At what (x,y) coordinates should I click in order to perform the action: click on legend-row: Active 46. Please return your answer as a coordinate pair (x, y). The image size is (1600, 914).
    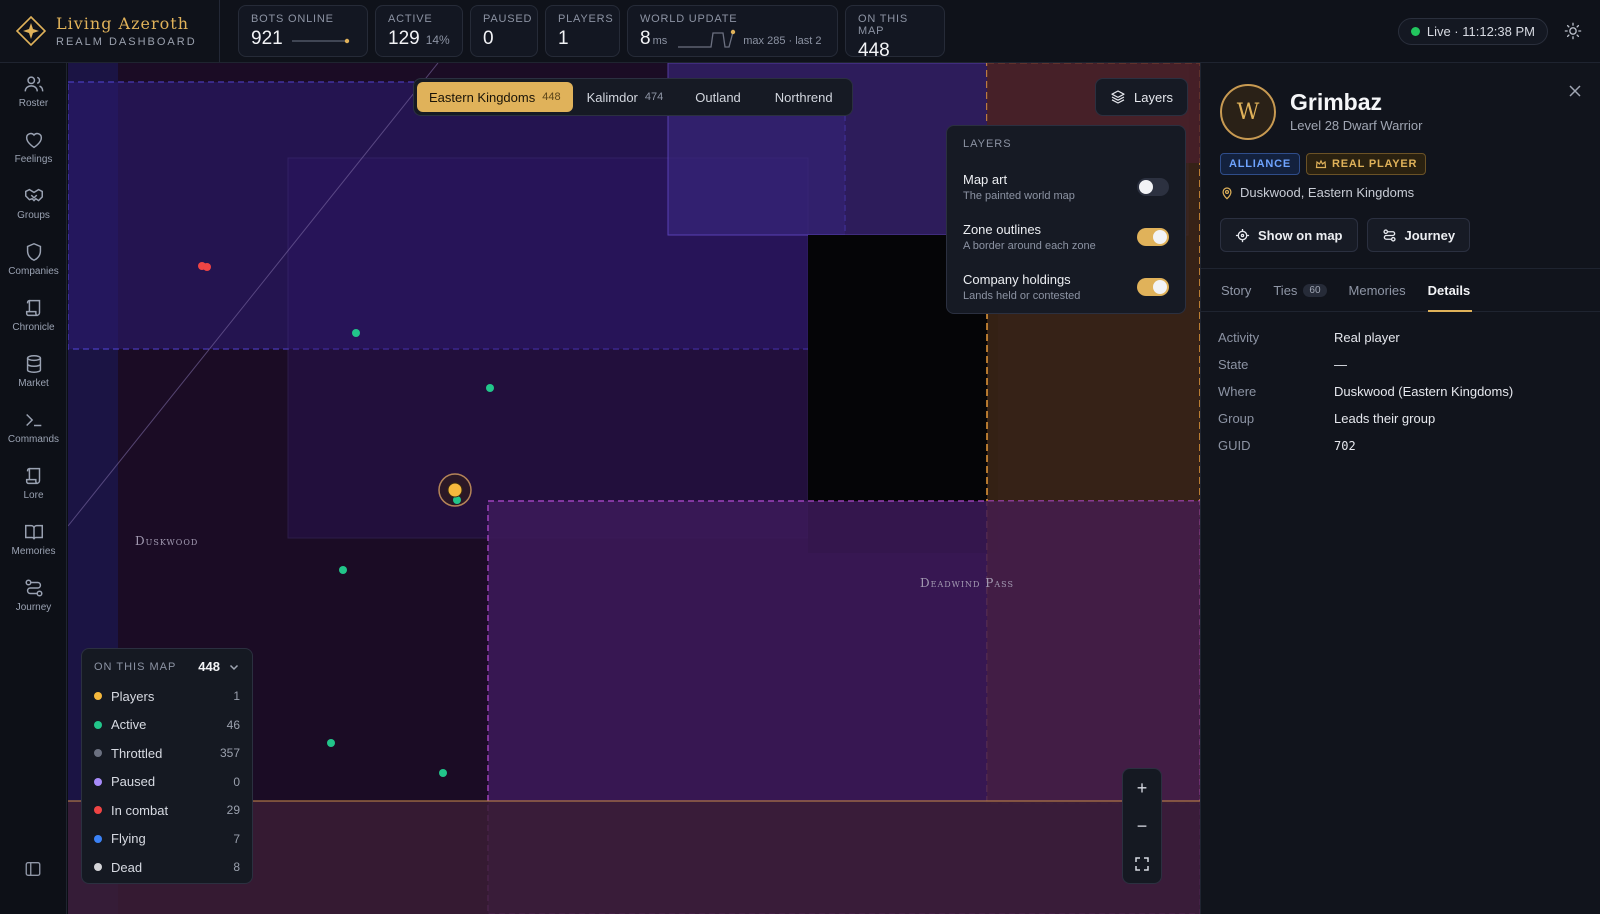
    Looking at the image, I should click on (167, 725).